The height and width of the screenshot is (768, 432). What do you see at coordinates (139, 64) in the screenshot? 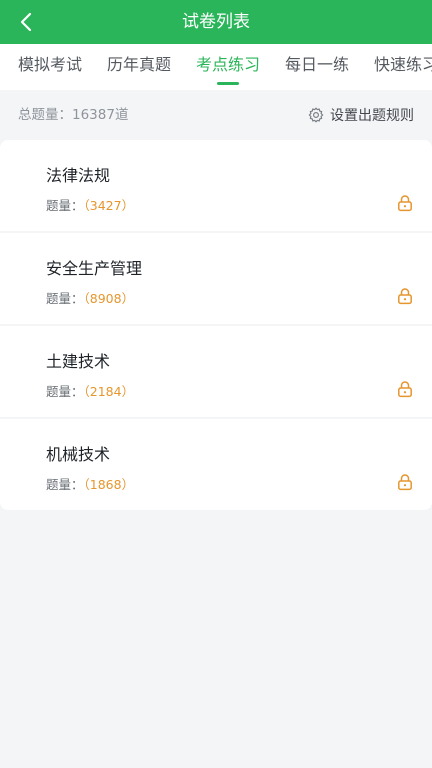
I see `tab-label: 历年真题` at bounding box center [139, 64].